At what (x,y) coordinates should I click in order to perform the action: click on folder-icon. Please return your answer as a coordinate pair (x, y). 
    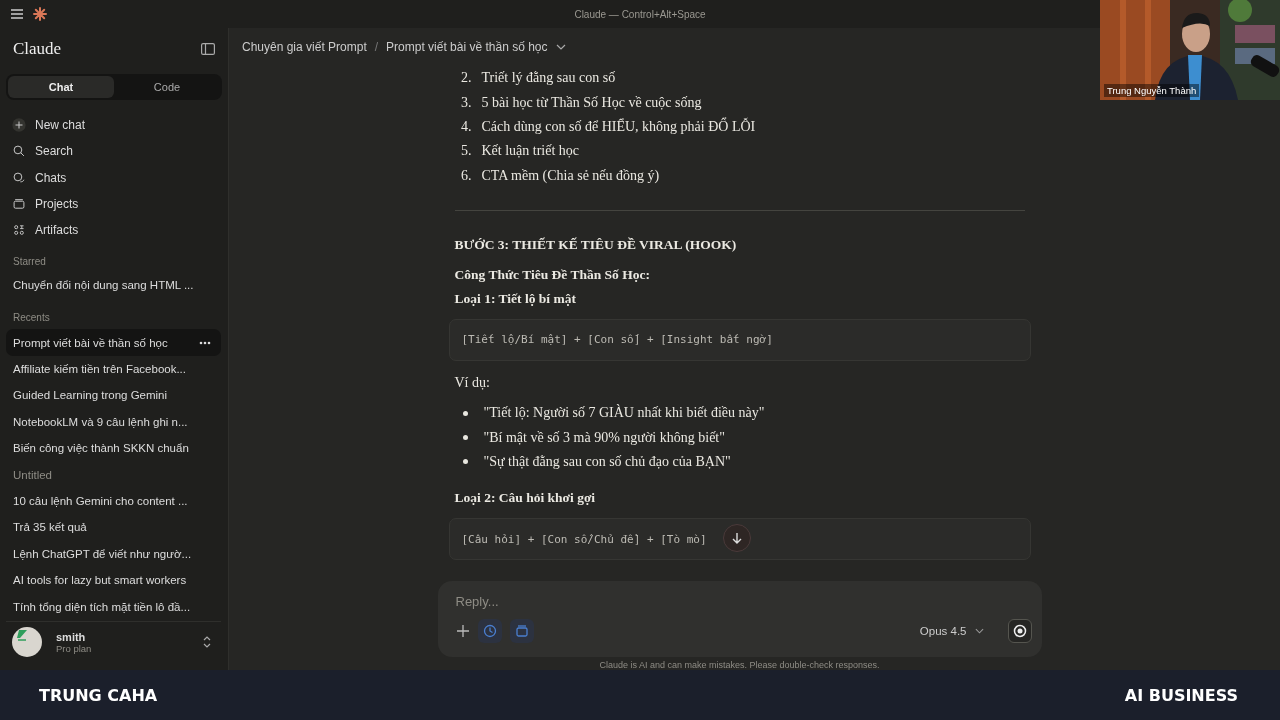
    Looking at the image, I should click on (19, 204).